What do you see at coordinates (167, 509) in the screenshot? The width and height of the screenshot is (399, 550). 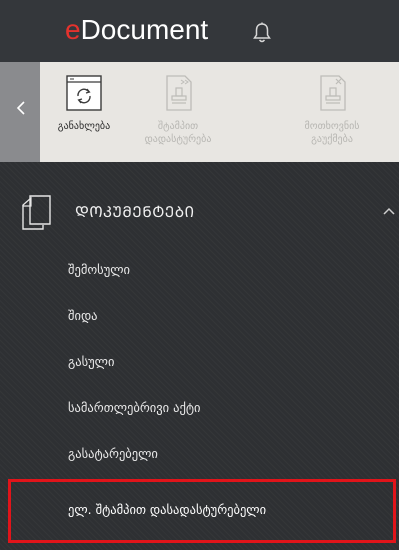 I see `menu-item-label: ელ. შტამპით დასადასტურებელი` at bounding box center [167, 509].